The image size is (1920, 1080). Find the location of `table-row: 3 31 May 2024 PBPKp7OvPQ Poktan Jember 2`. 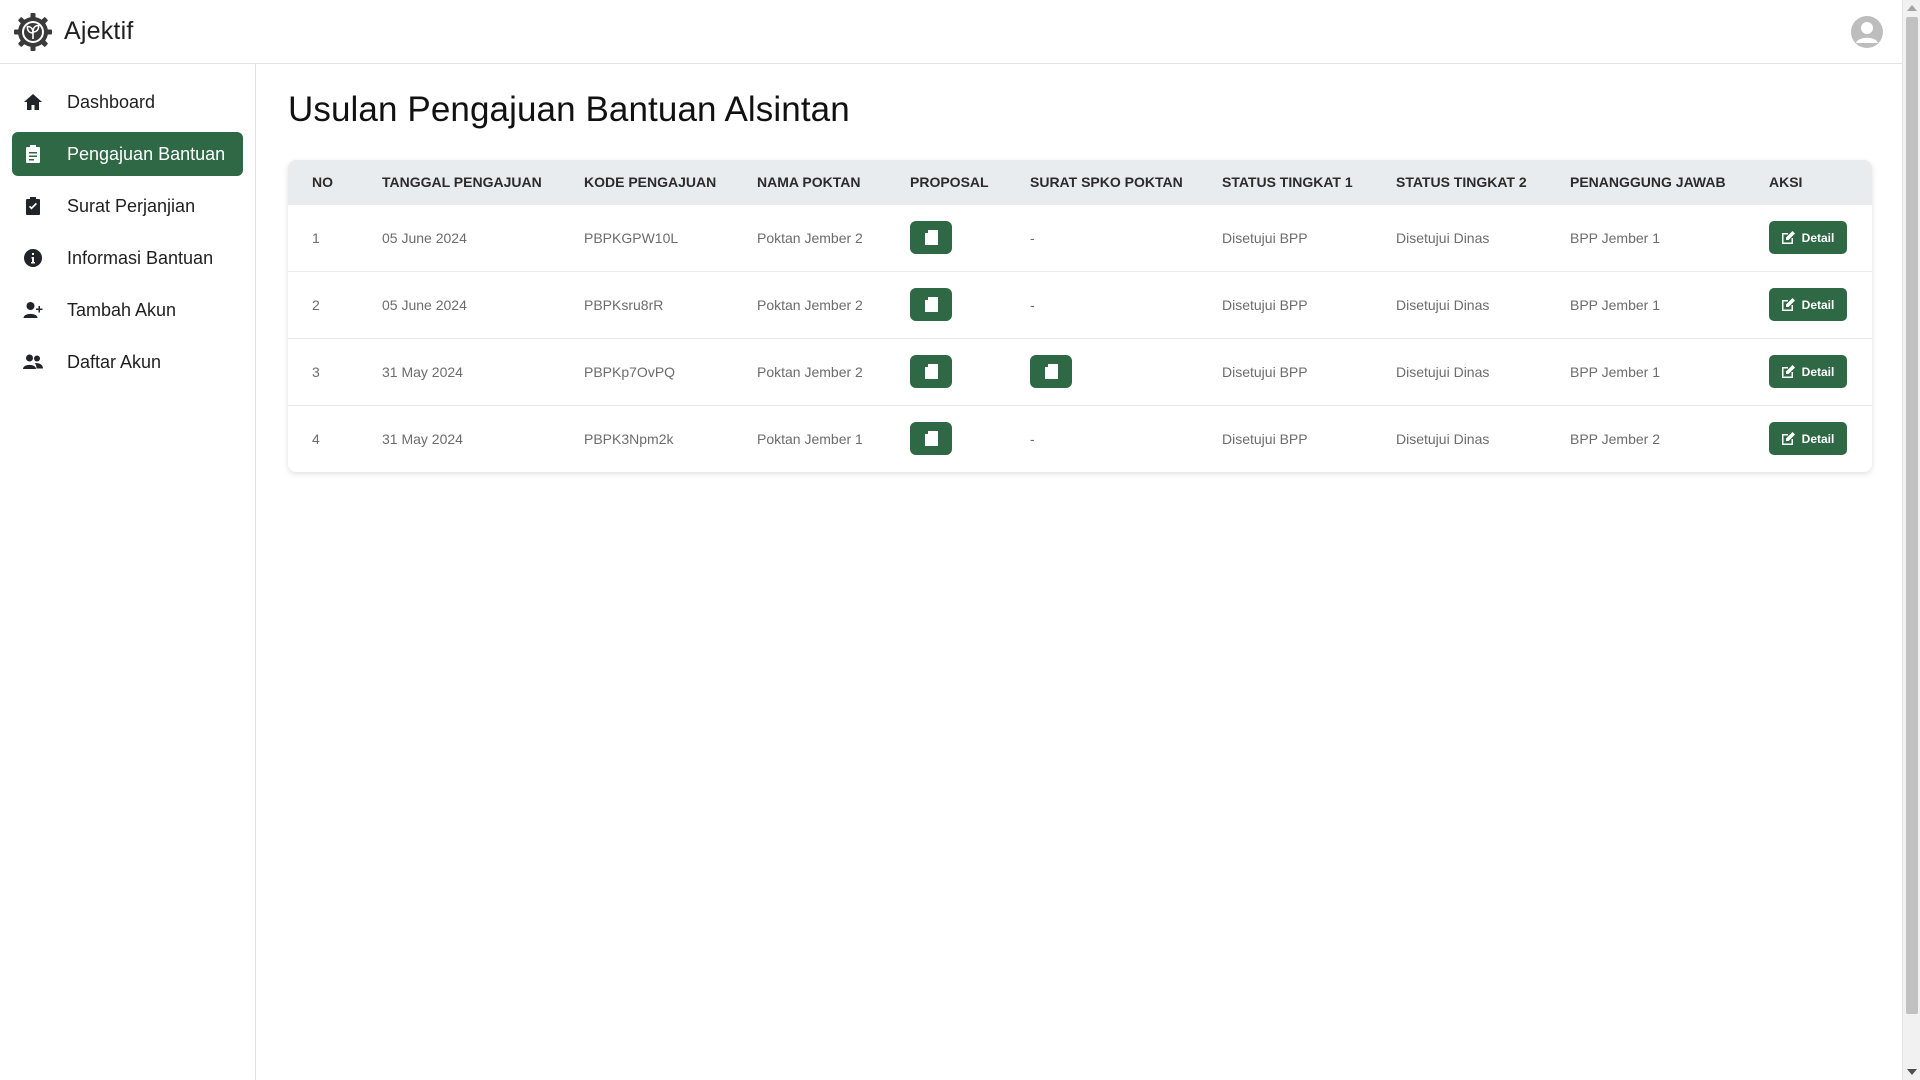

table-row: 3 31 May 2024 PBPKp7OvPQ Poktan Jember 2 is located at coordinates (1080, 371).